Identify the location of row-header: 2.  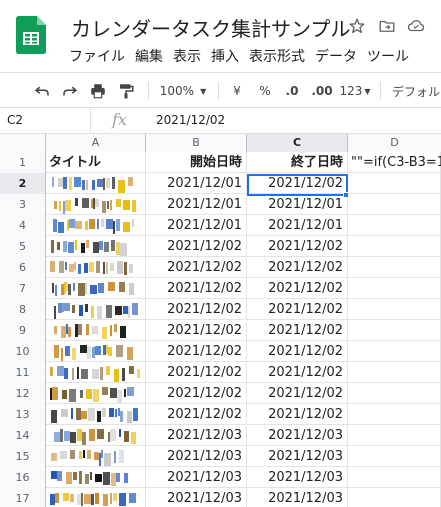
(23, 183).